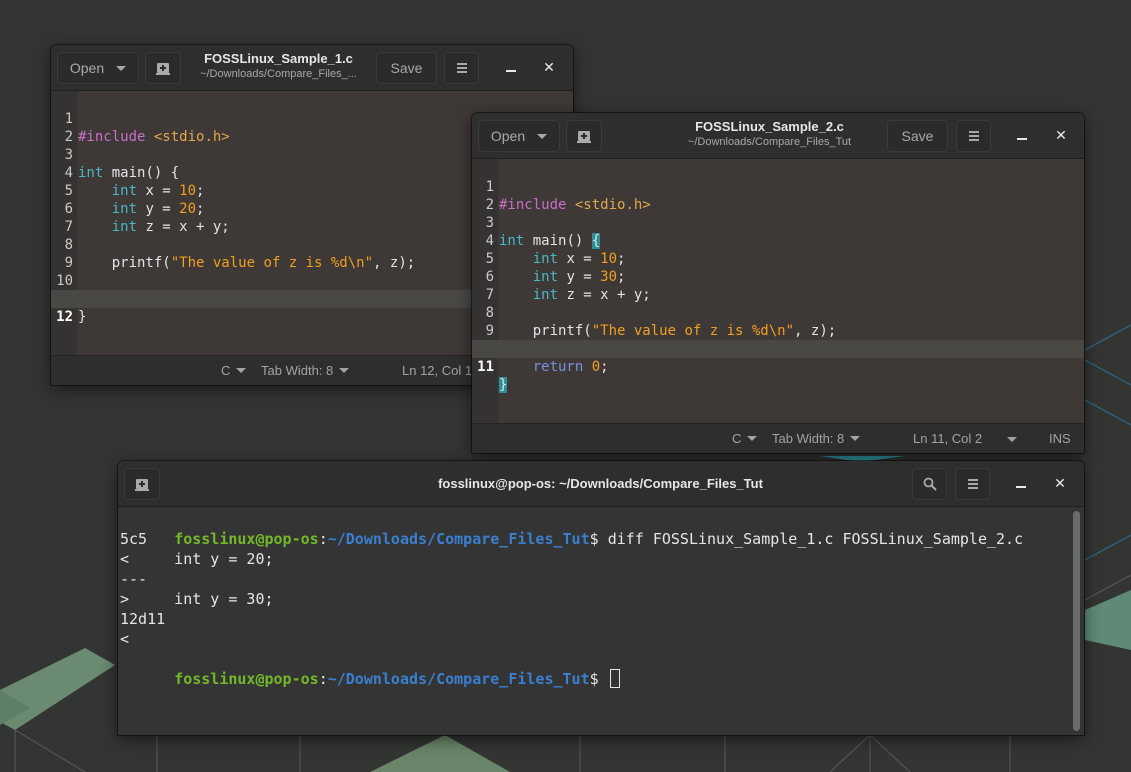 The width and height of the screenshot is (1131, 772). Describe the element at coordinates (1076, 621) in the screenshot. I see `terminal-scrollbar` at that location.